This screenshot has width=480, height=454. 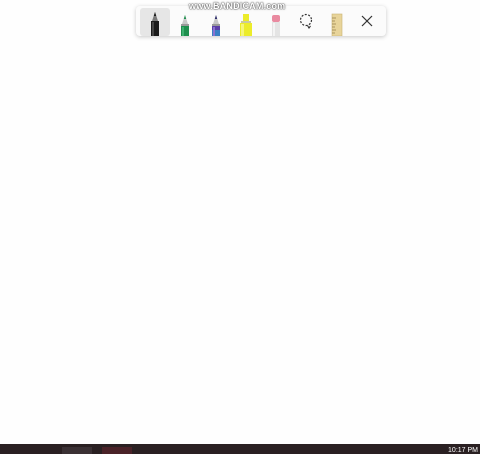 I want to click on ink-toolbar, so click(x=261, y=21).